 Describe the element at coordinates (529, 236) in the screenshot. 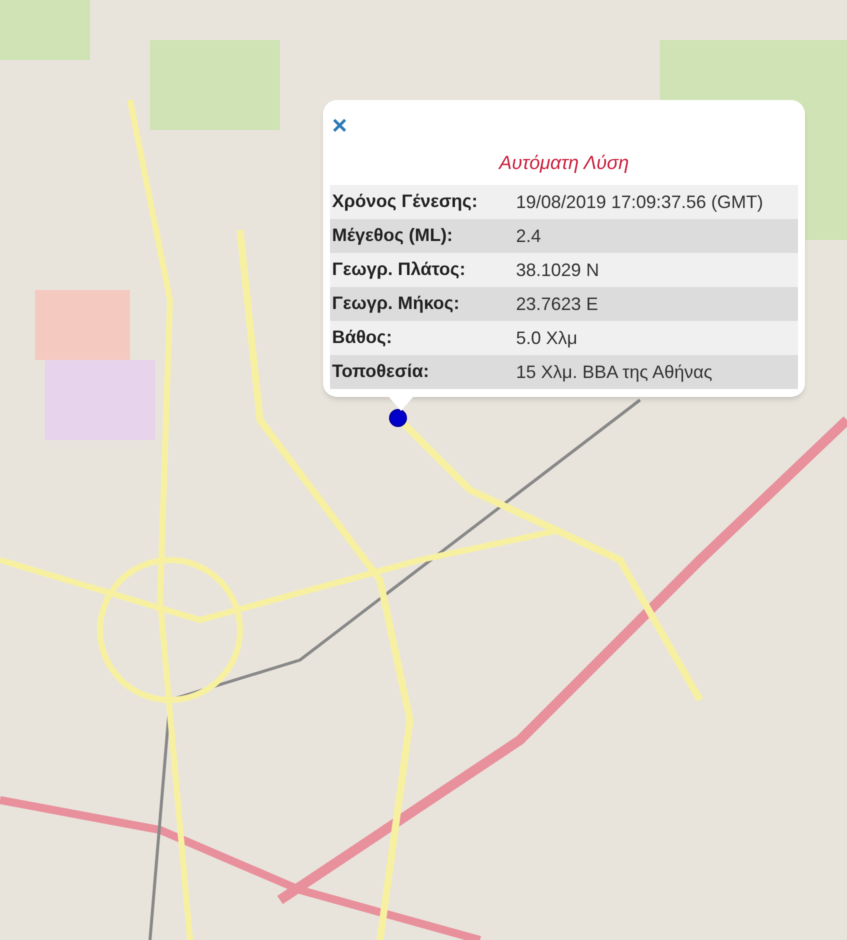

I see `field-value: 2.4` at that location.